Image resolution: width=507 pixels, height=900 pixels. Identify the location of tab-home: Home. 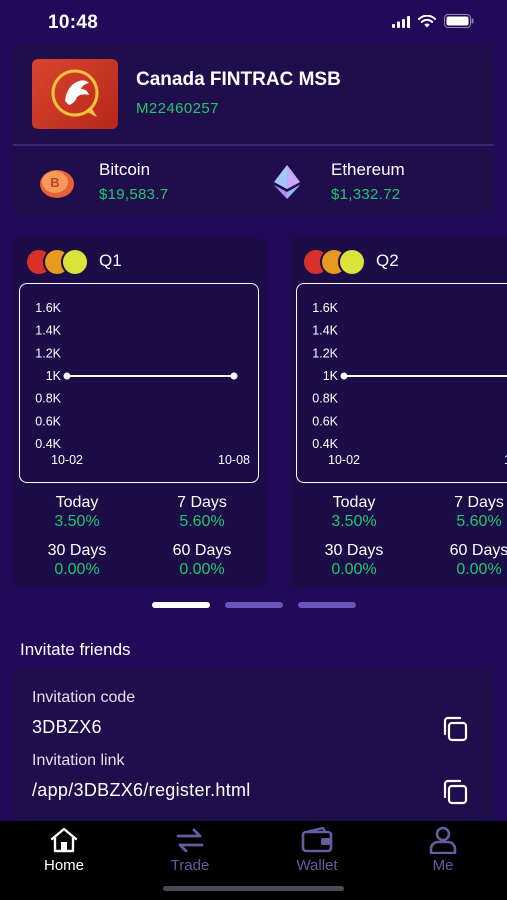
(64, 849).